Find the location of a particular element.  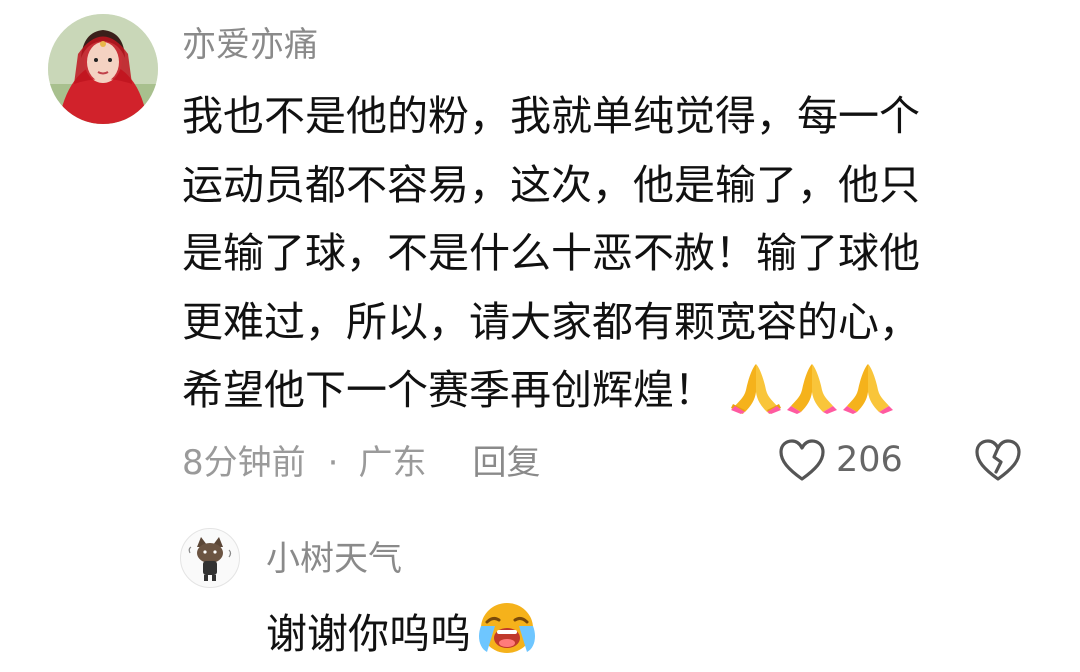

comment-line-text: 希望他下一个赛季再创辉煌！ is located at coordinates (448, 390).